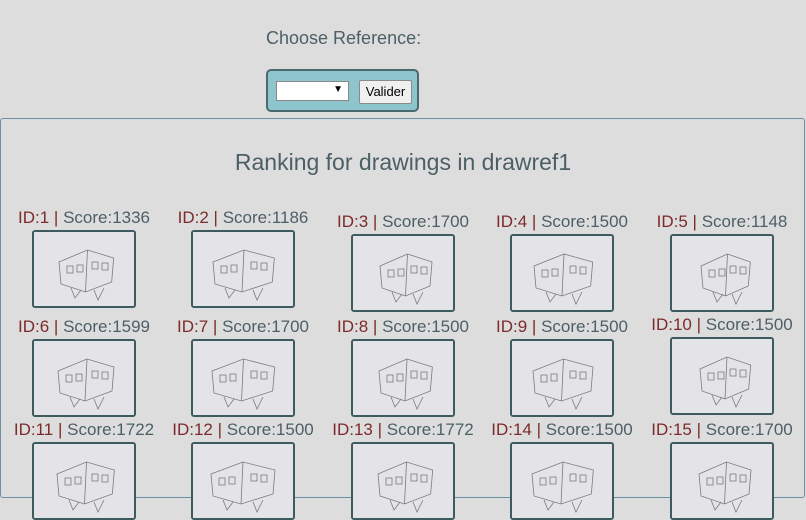 This screenshot has width=806, height=520. I want to click on drawing-id: ID:12, so click(192, 429).